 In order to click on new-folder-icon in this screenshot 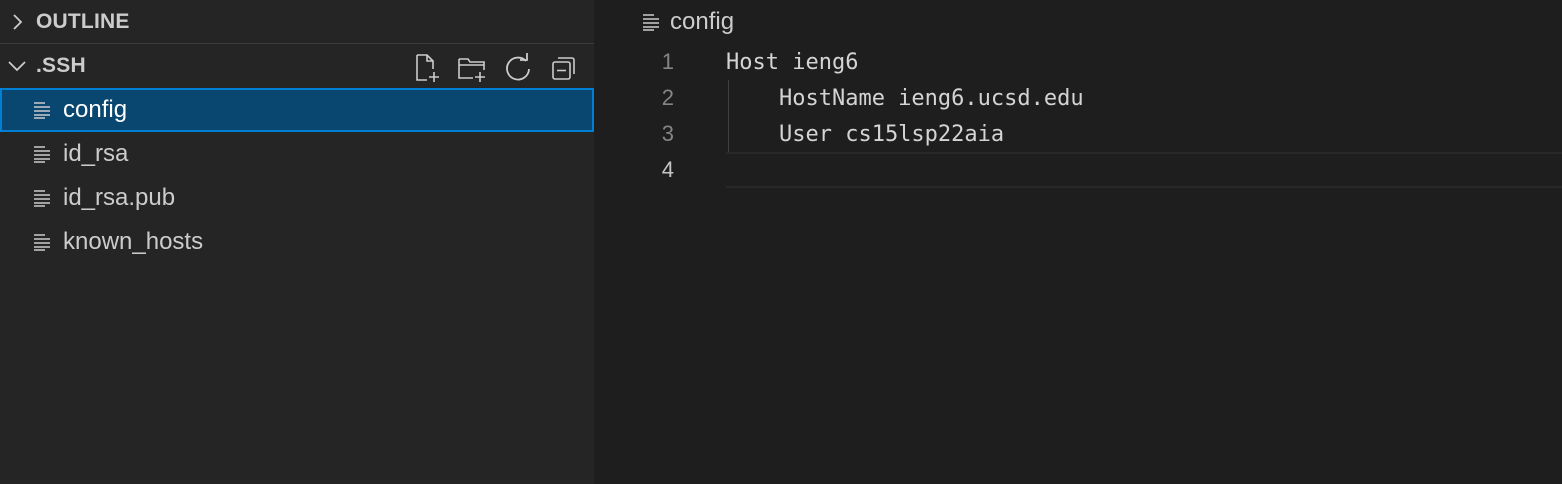, I will do `click(472, 68)`.